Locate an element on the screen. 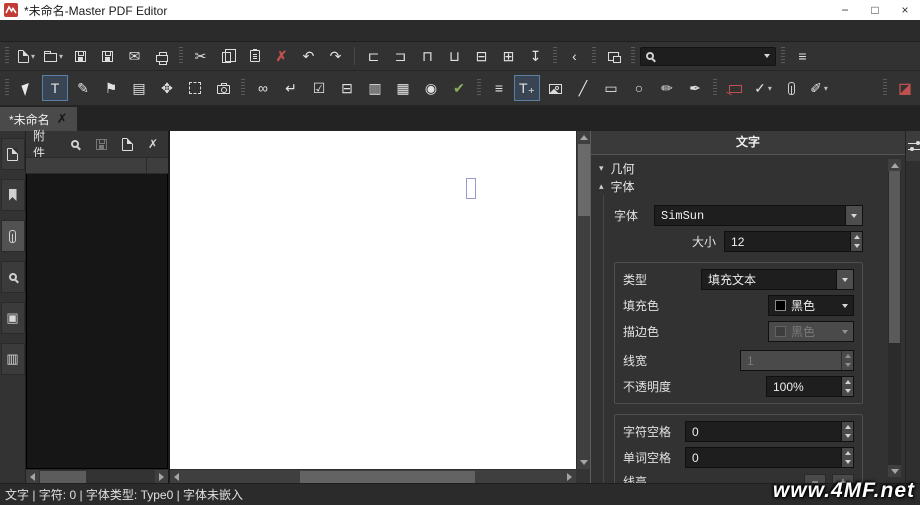  arrange-button: ↧ is located at coordinates (535, 56).